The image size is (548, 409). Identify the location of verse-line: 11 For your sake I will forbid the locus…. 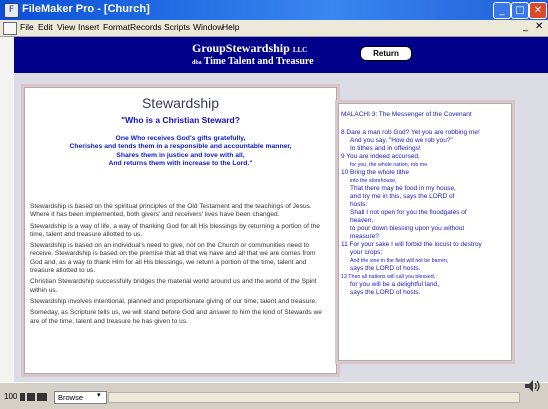
(411, 244).